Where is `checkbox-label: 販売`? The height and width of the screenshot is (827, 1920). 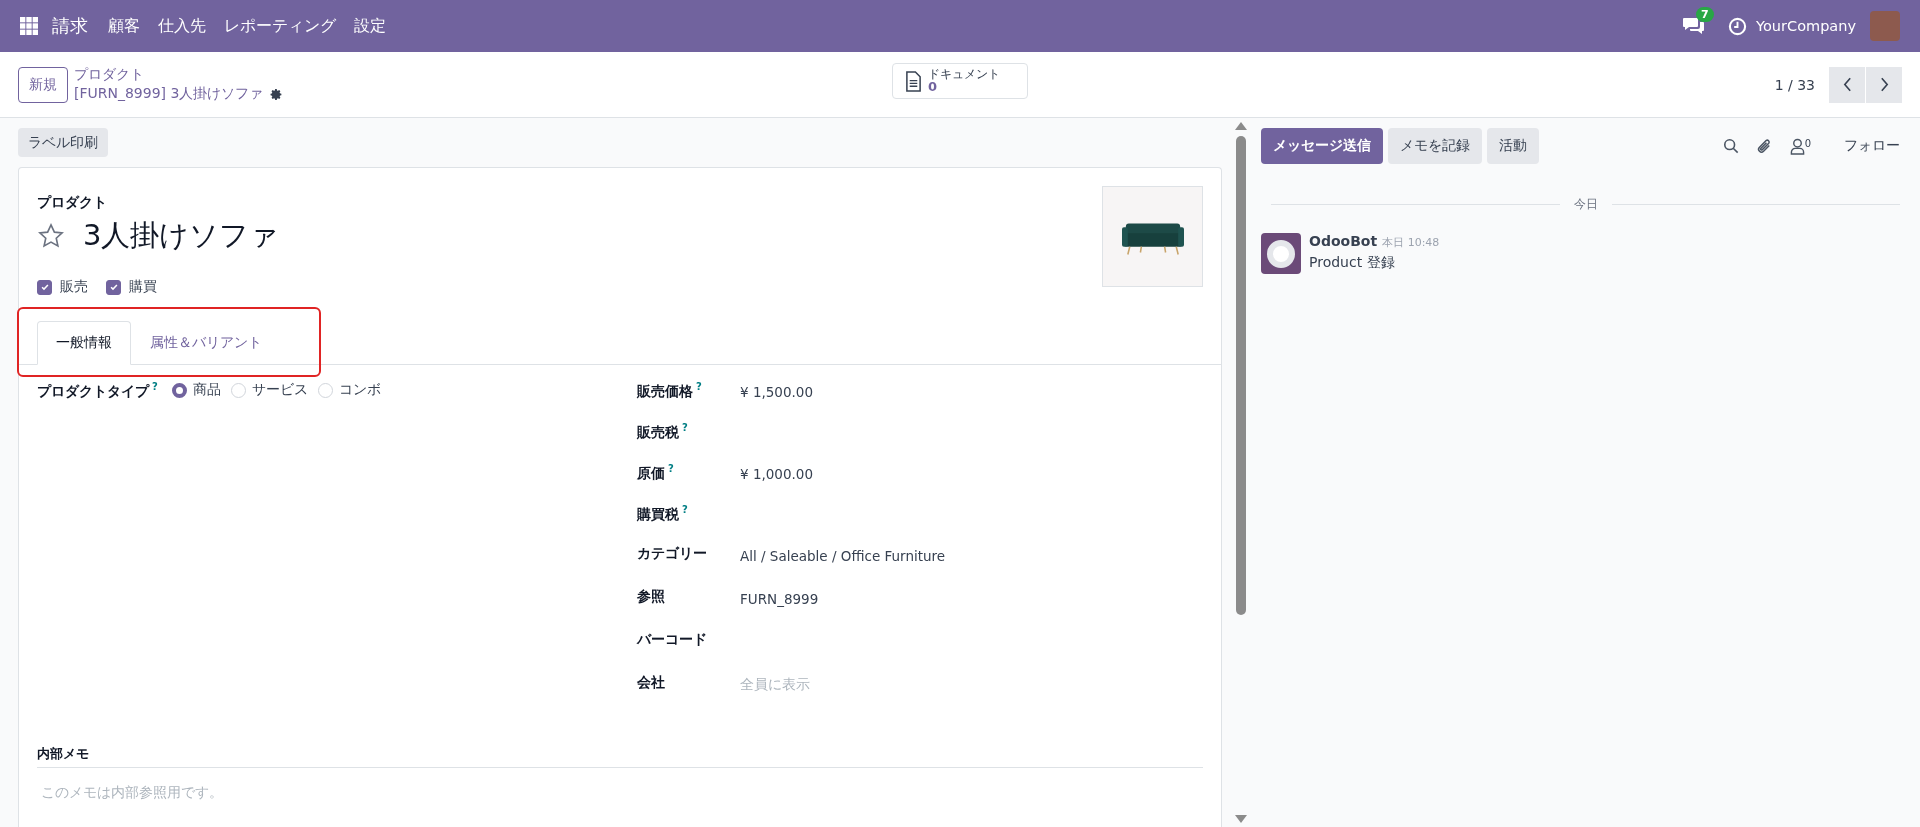 checkbox-label: 販売 is located at coordinates (74, 287).